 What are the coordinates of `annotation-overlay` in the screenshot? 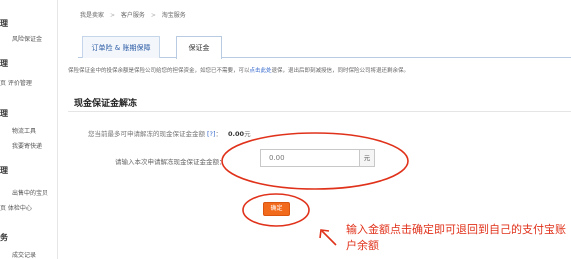 It's located at (315, 189).